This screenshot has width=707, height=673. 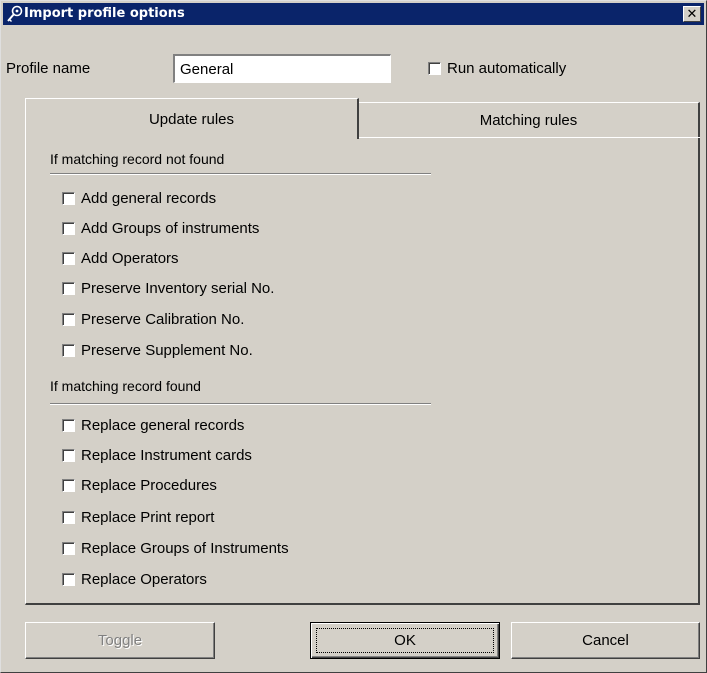 I want to click on checkbox-preserve-supplement: Preserve Supplement No., so click(x=157, y=350).